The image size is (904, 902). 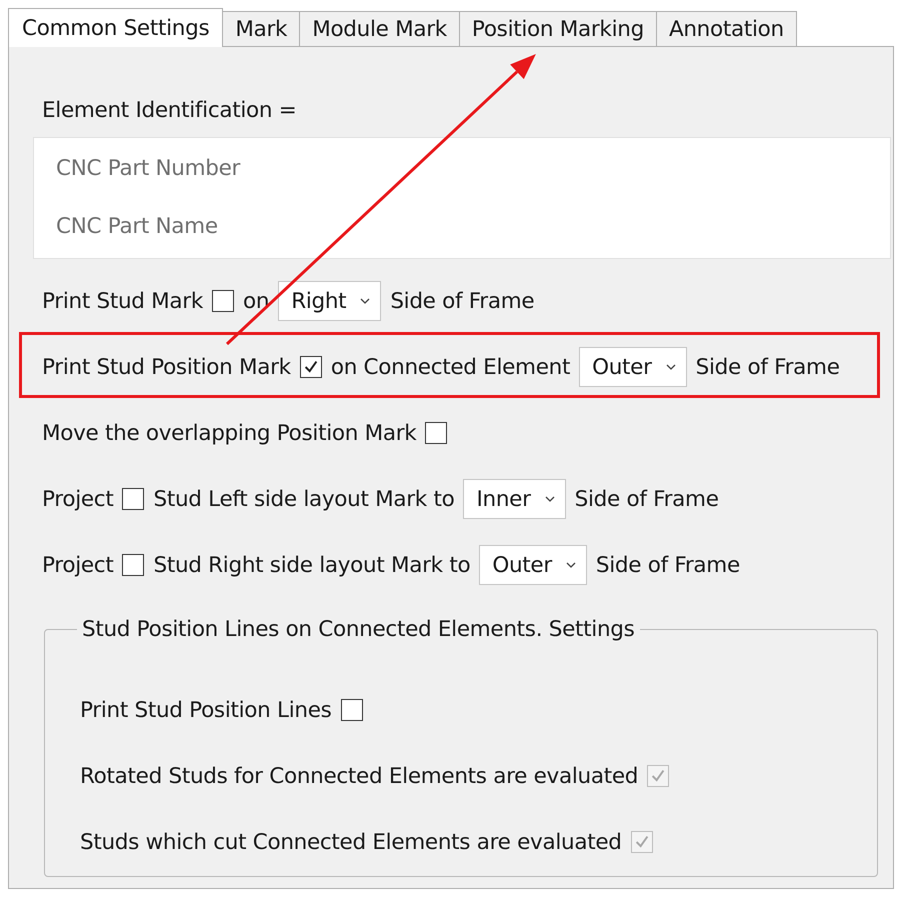 I want to click on tab: Module Mark, so click(x=379, y=28).